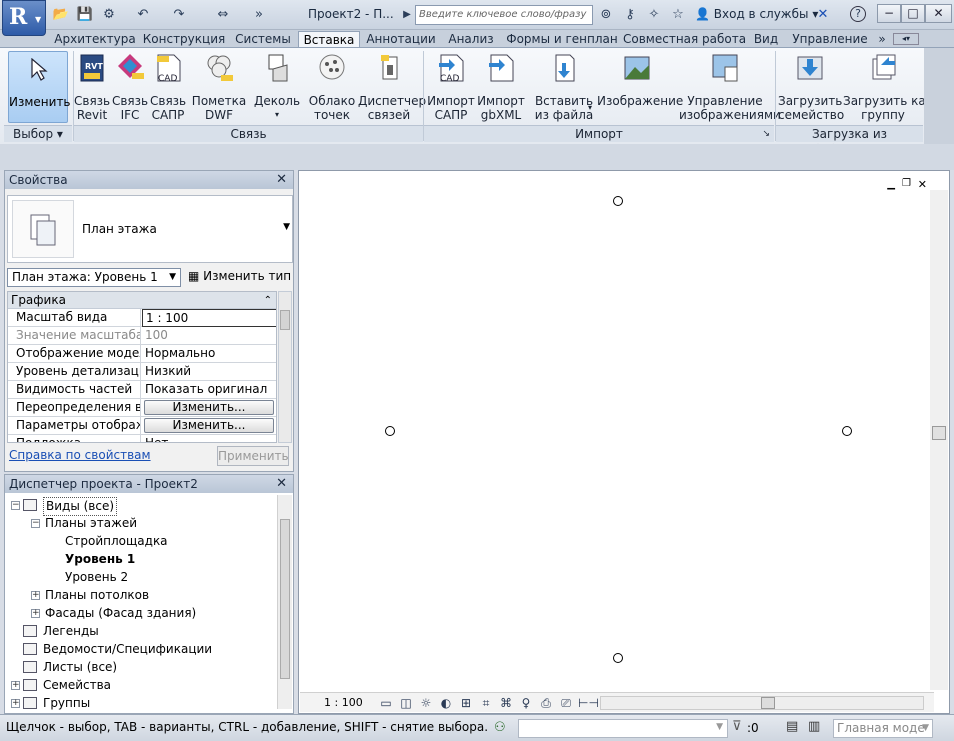 This screenshot has height=741, width=954. Describe the element at coordinates (24, 18) in the screenshot. I see `application-menu-button: R ▼` at that location.